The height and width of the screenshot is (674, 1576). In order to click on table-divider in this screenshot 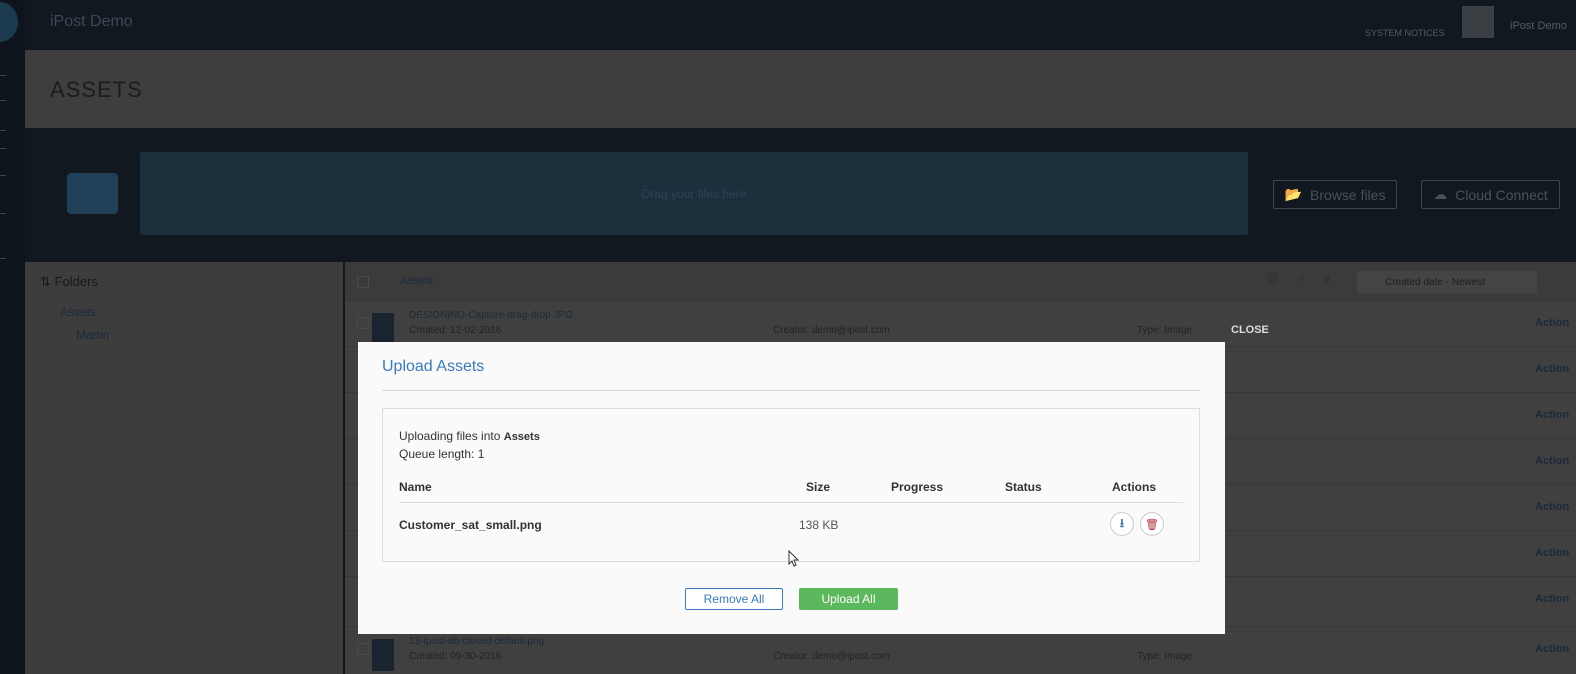, I will do `click(791, 502)`.